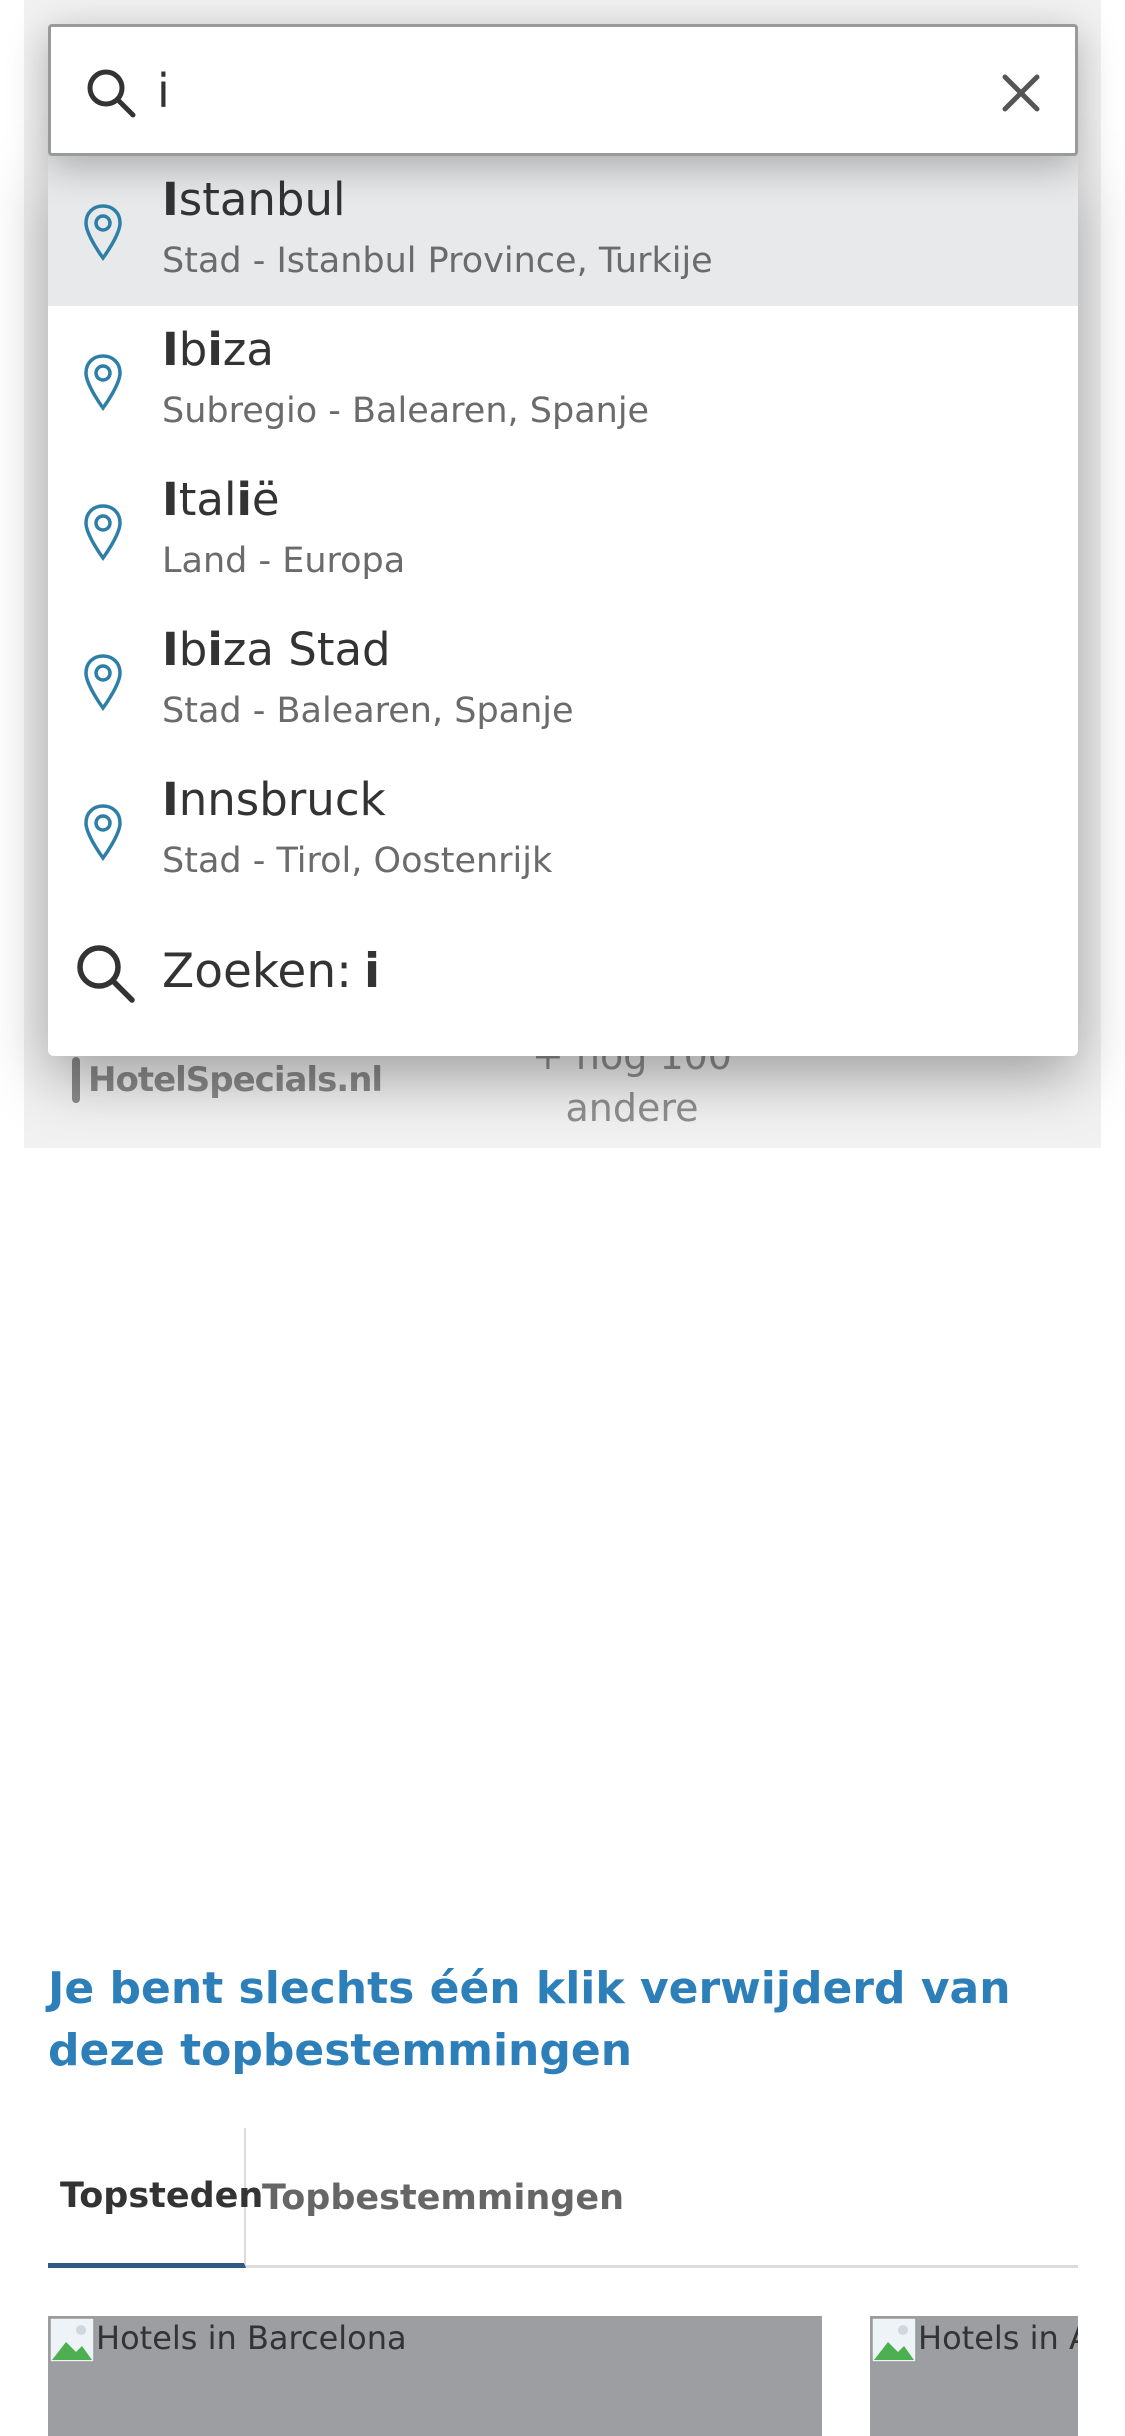 The width and height of the screenshot is (1125, 2436). Describe the element at coordinates (1021, 93) in the screenshot. I see `close-icon` at that location.